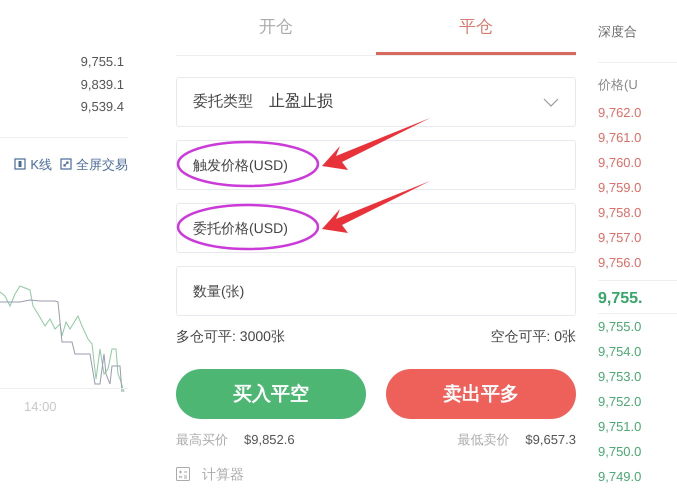 This screenshot has width=677, height=498. What do you see at coordinates (269, 440) in the screenshot?
I see `price-limit-value: $9,852.6` at bounding box center [269, 440].